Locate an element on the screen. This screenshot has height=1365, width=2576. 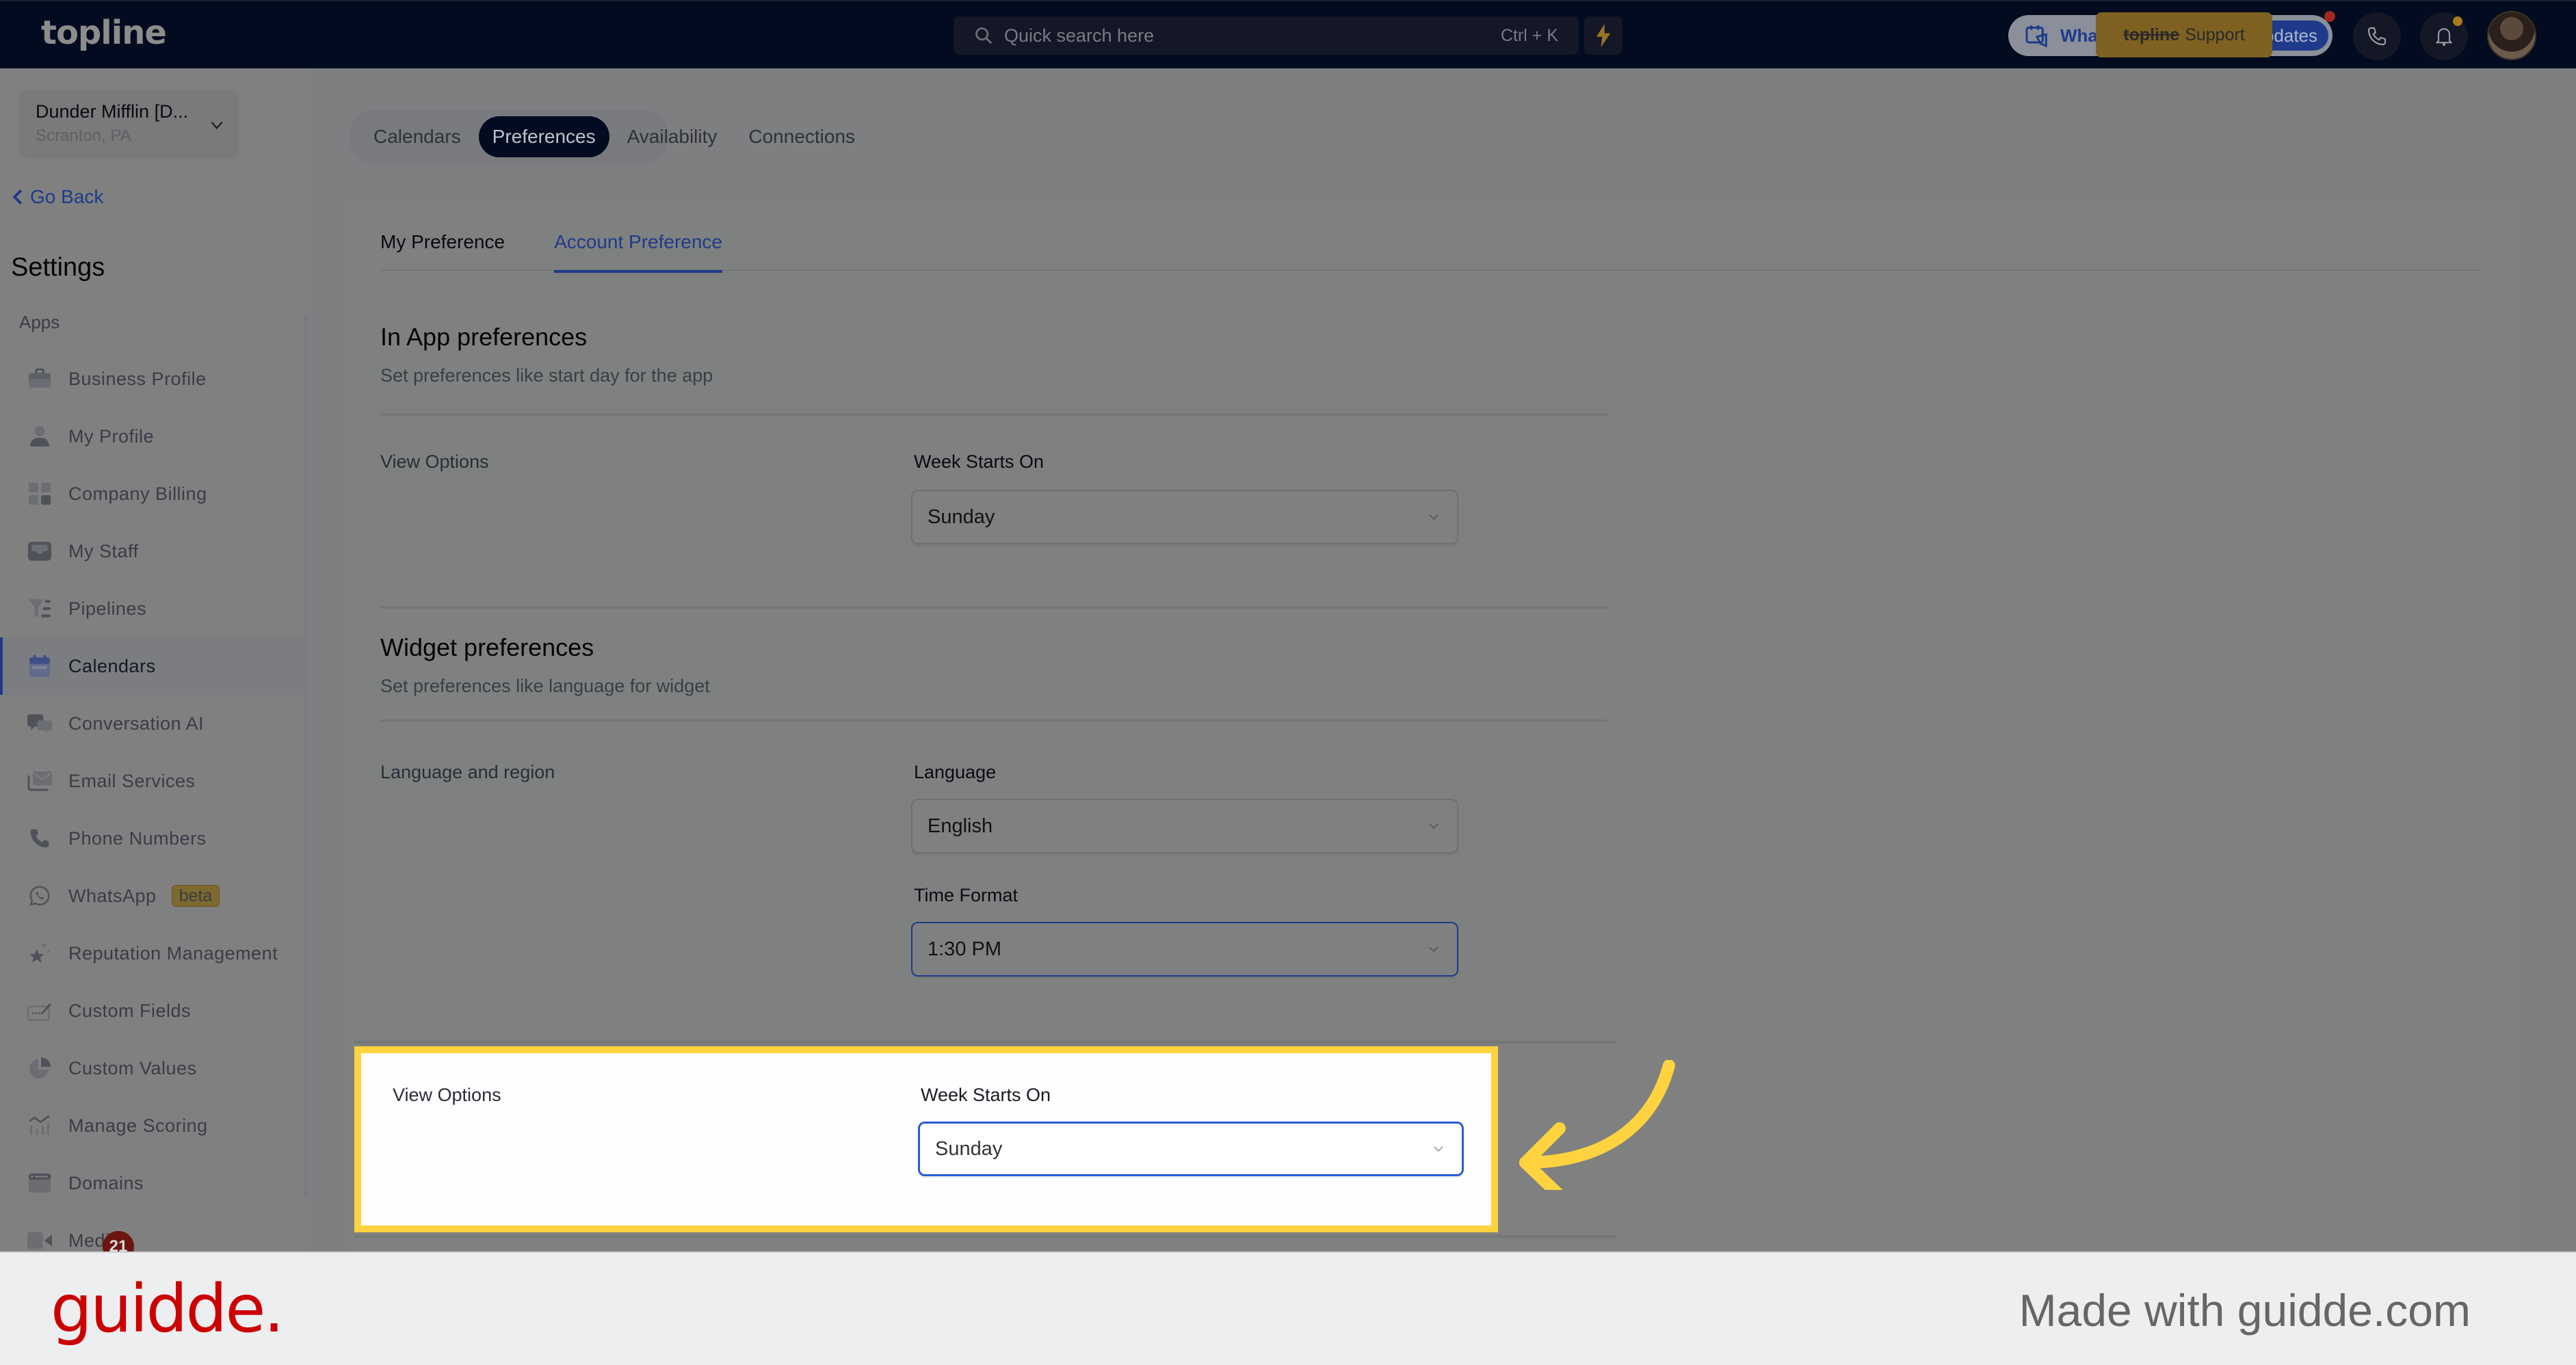
sidebar-item-my-profile: My Profile is located at coordinates (152, 436).